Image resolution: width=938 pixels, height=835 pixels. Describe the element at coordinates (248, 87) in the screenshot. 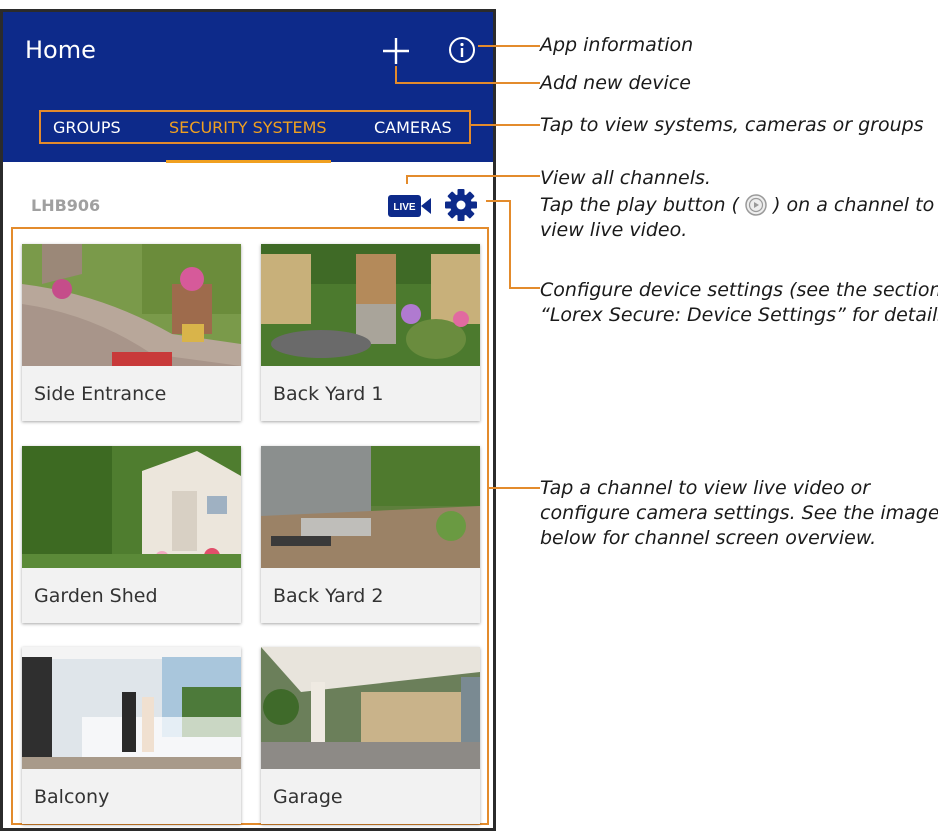

I see `app-header: Home GROUPS SECURITY SYSTEMS CAMERAS` at that location.